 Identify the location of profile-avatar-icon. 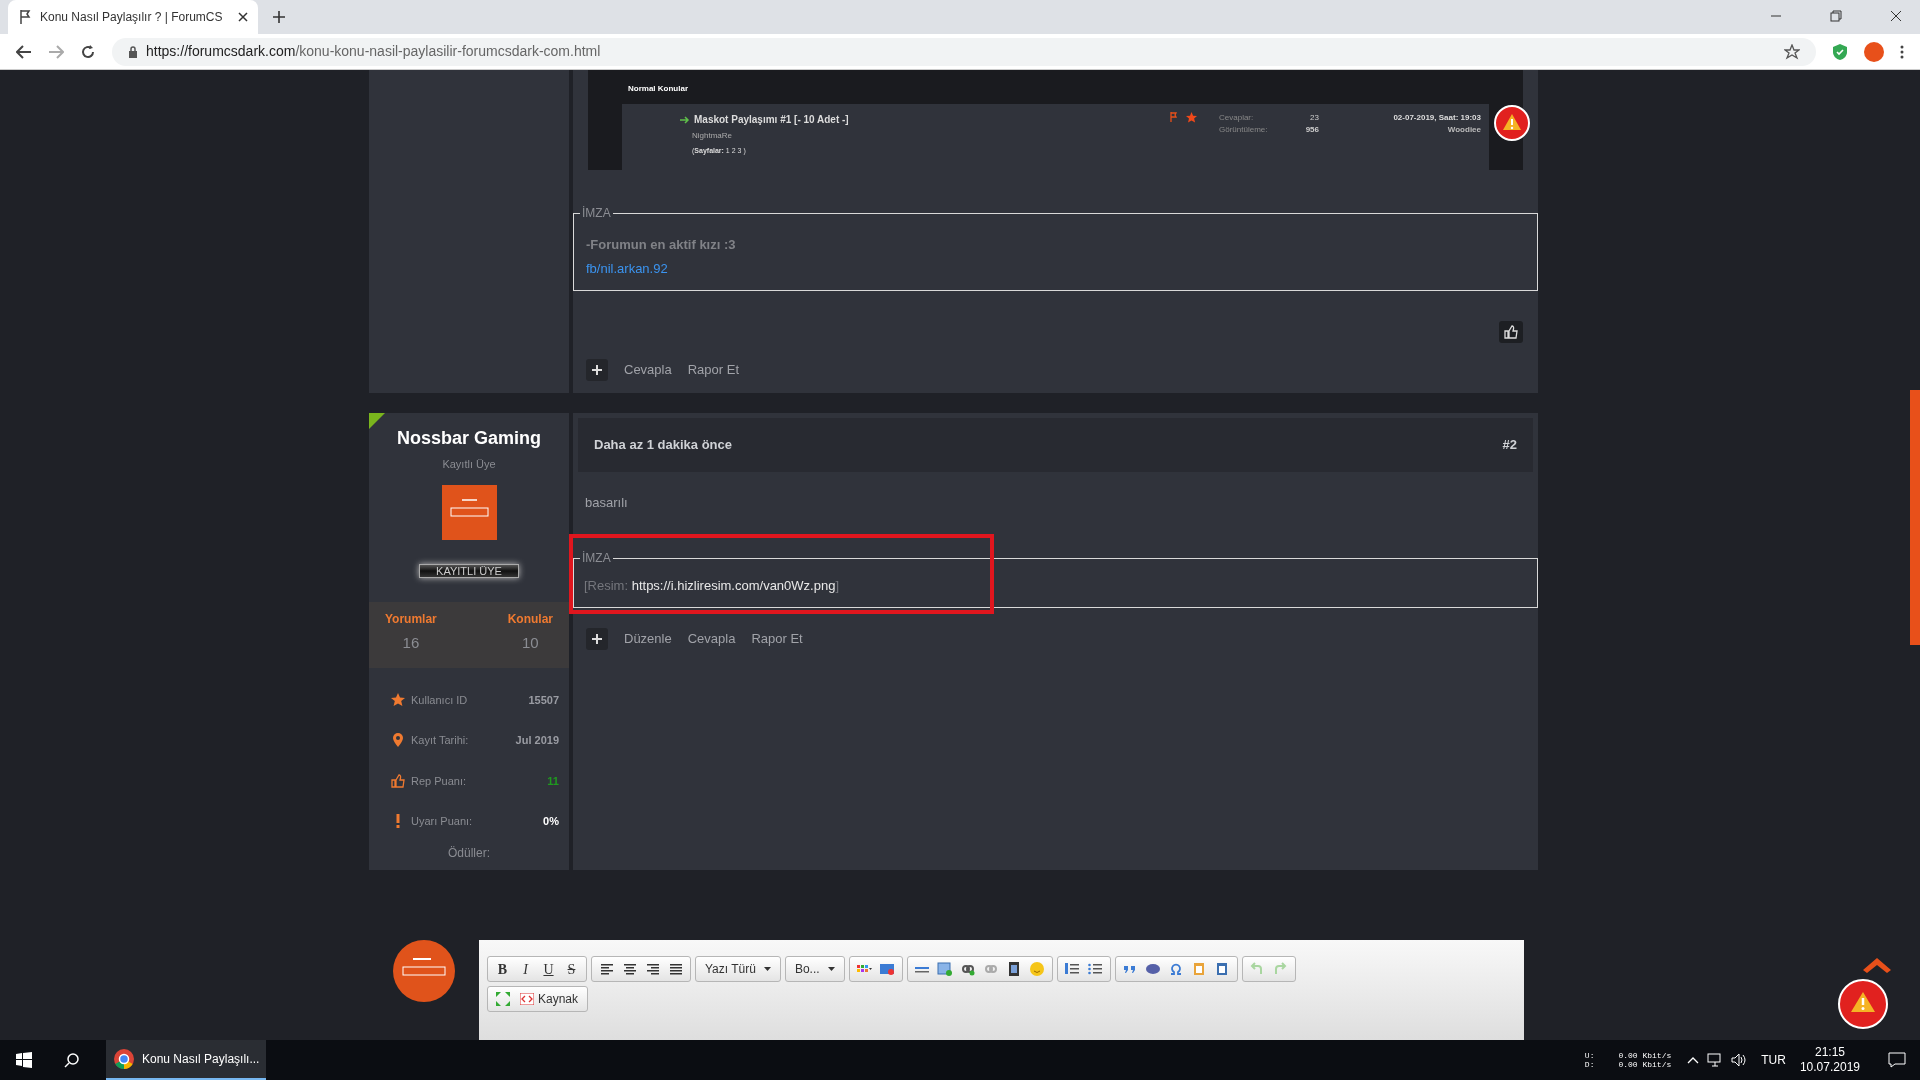
(1874, 51).